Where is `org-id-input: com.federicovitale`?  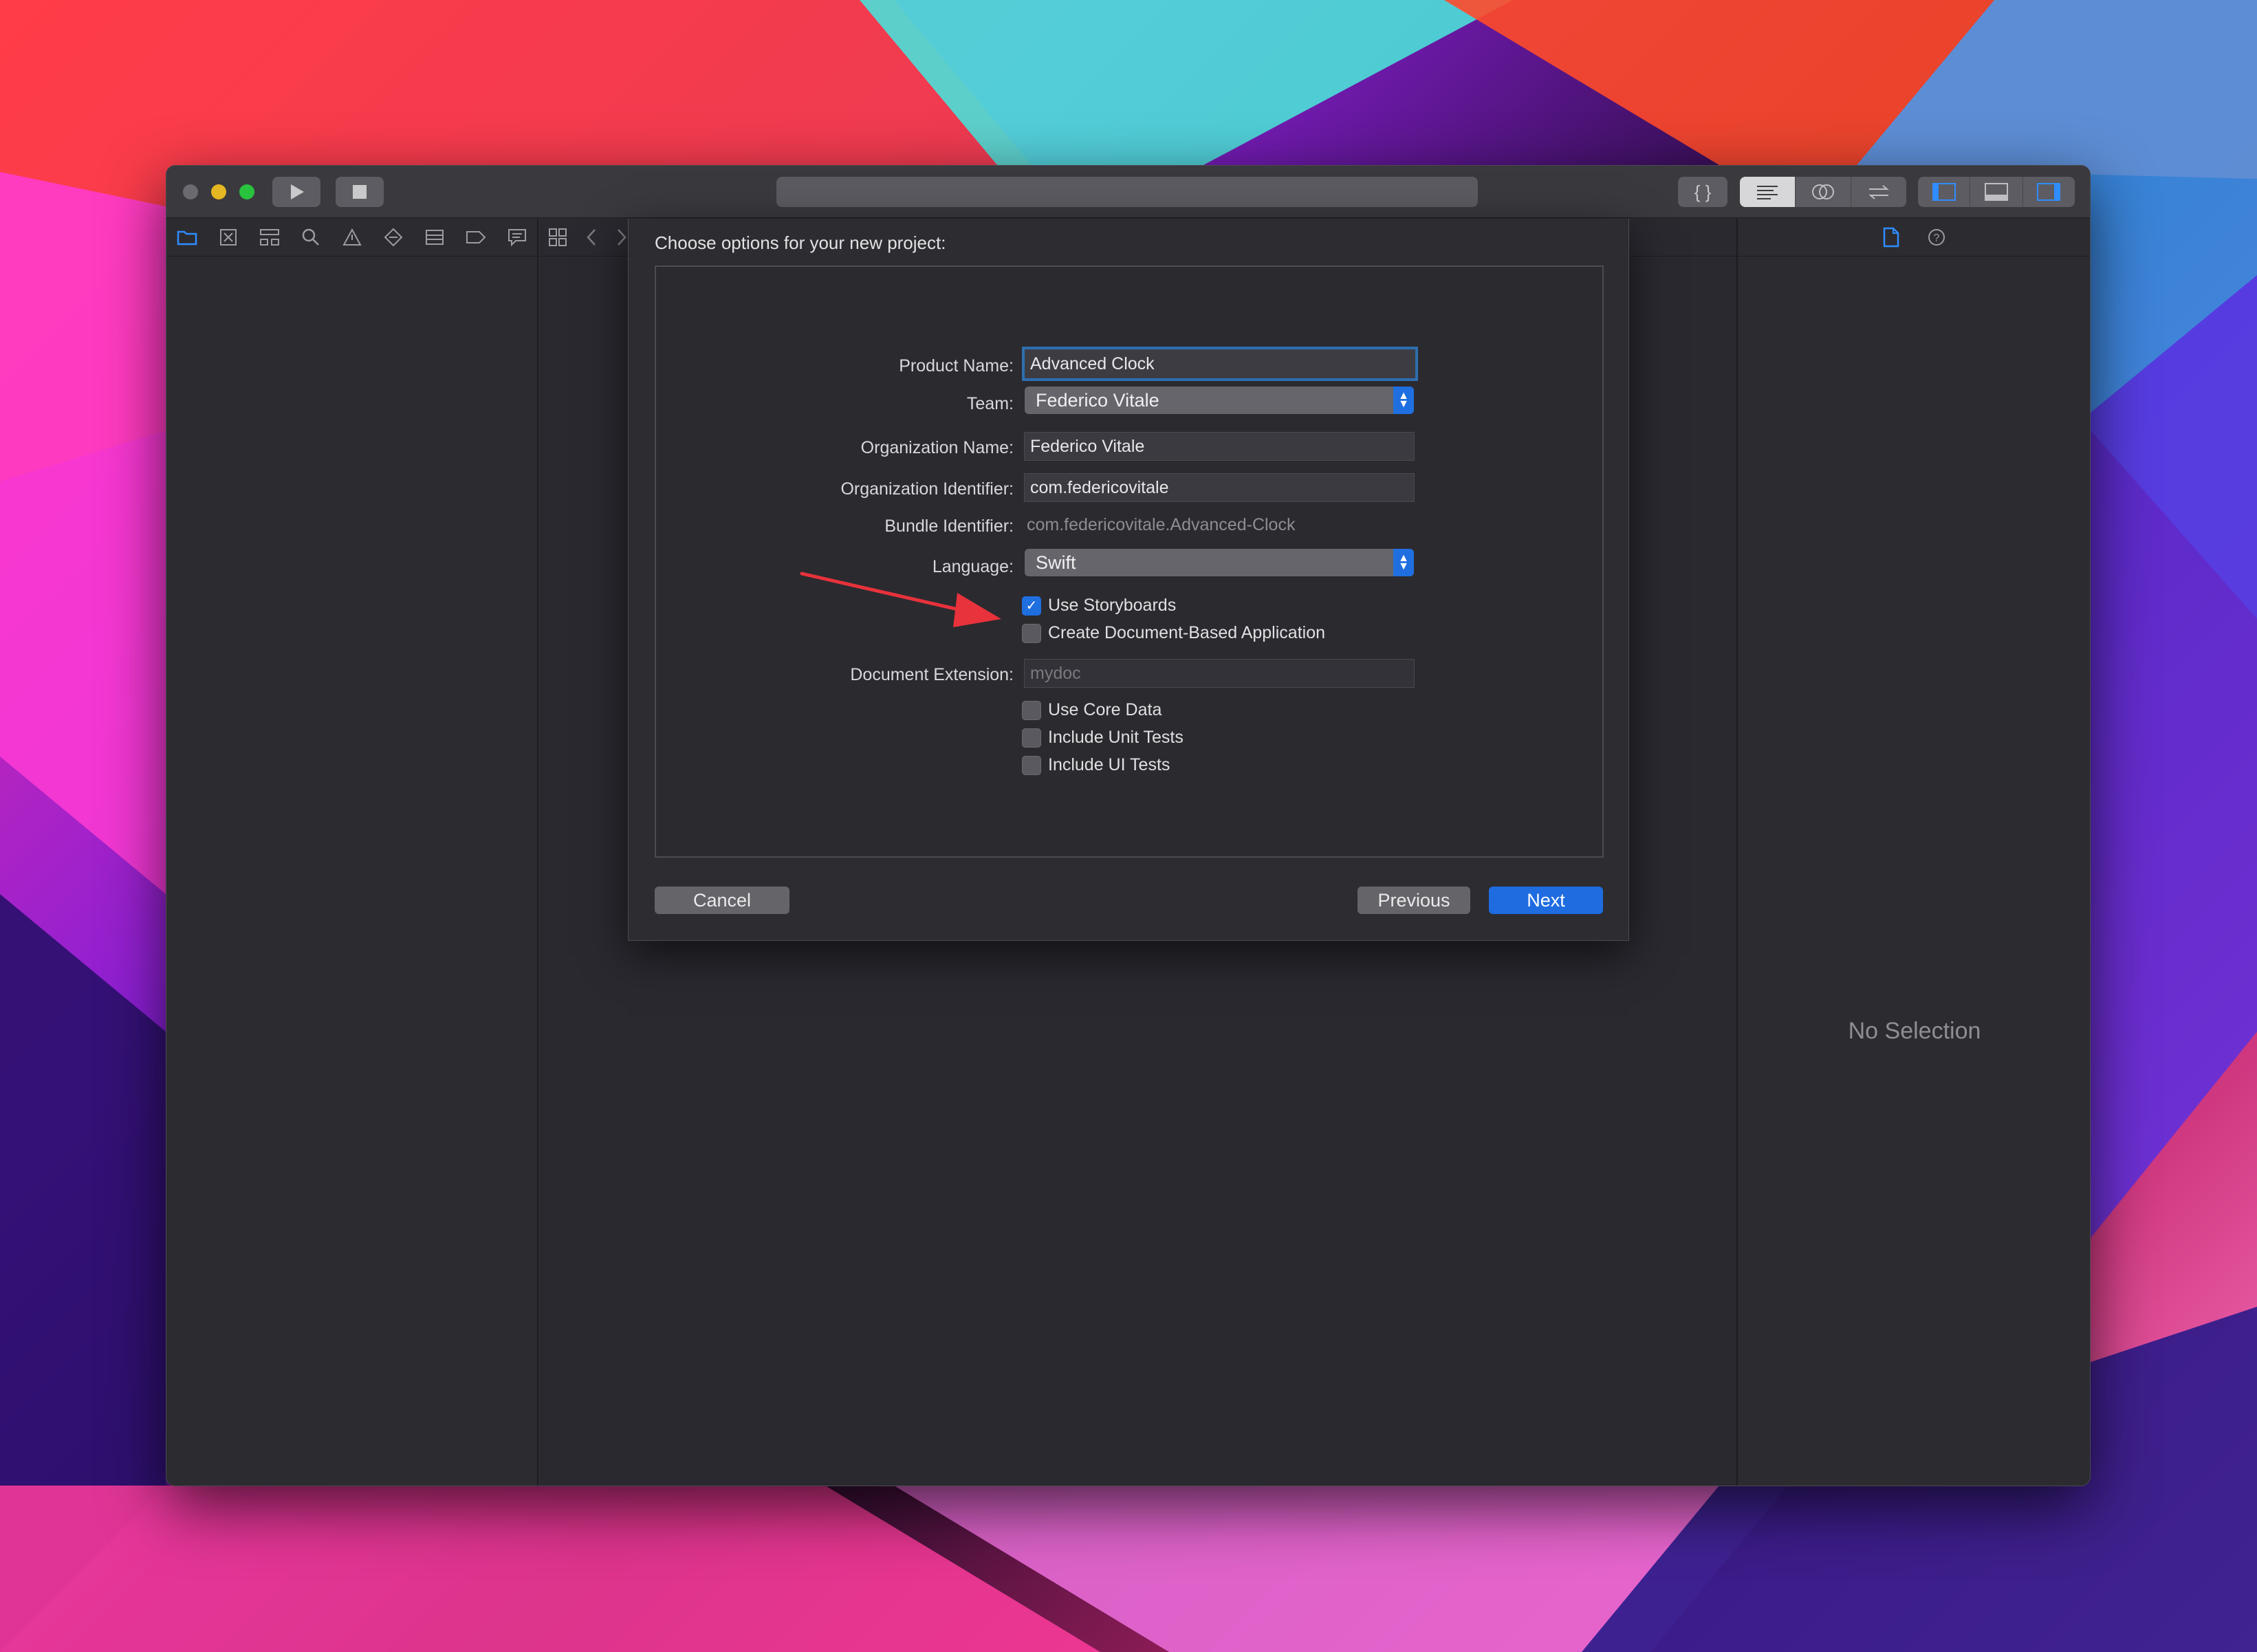
org-id-input: com.federicovitale is located at coordinates (1219, 487).